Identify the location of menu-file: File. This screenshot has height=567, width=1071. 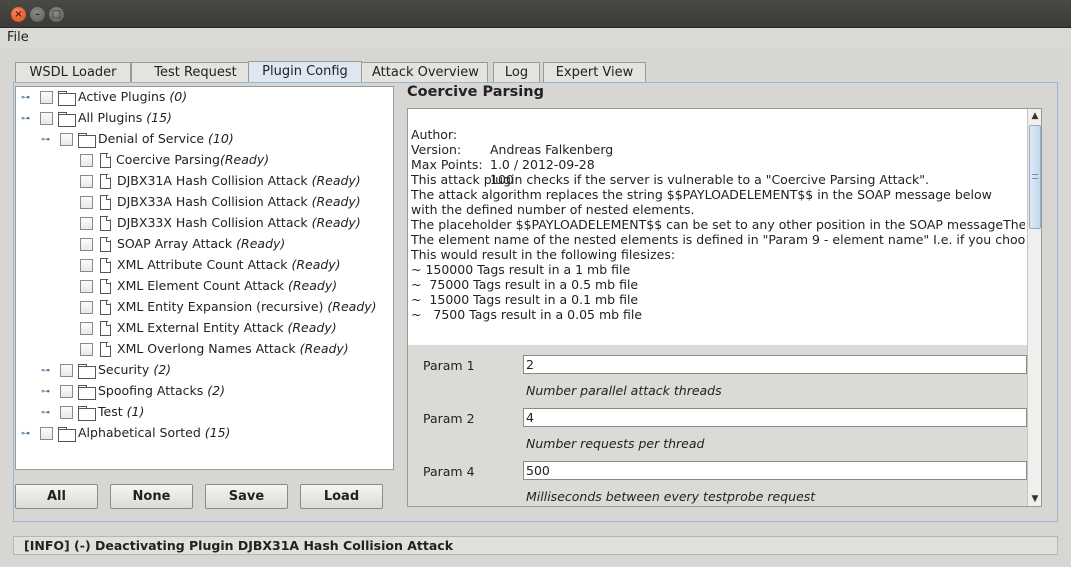
(18, 37).